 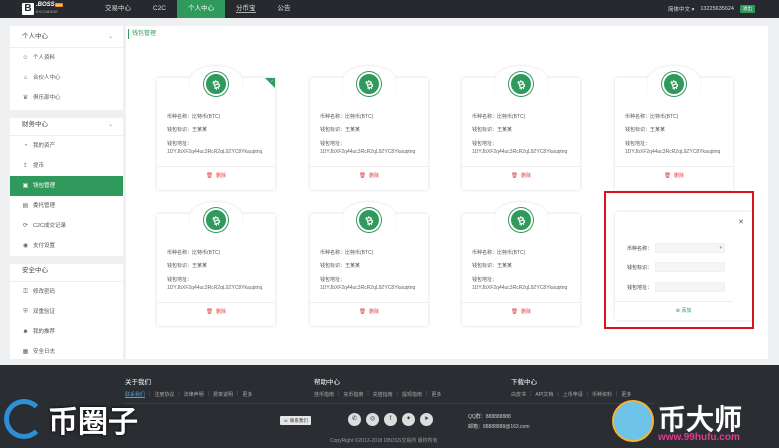 What do you see at coordinates (390, 419) in the screenshot?
I see `facebook-icon: f` at bounding box center [390, 419].